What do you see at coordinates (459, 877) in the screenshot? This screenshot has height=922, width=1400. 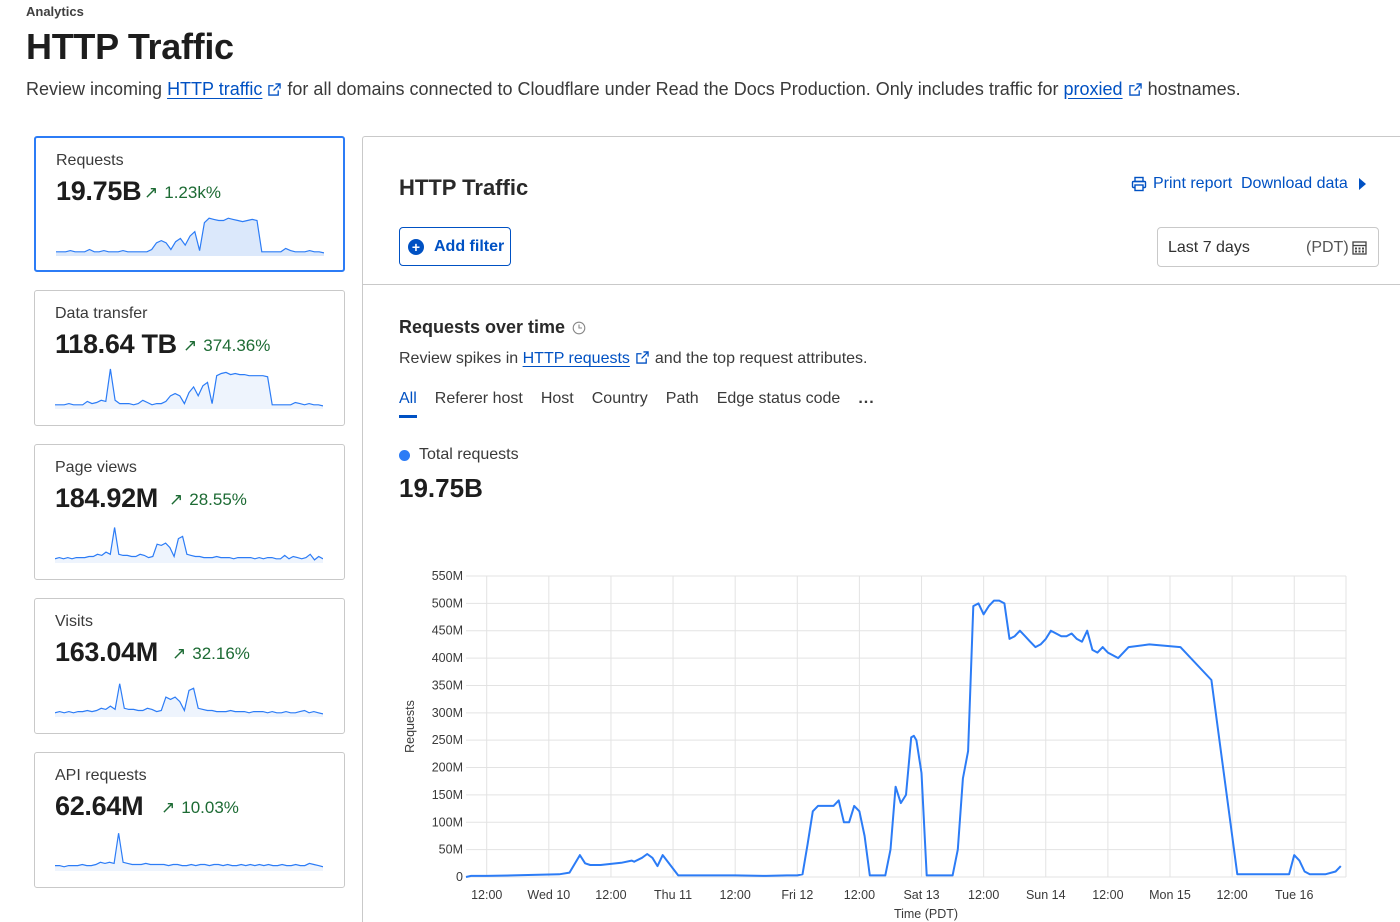 I see `y-tick-label: 0` at bounding box center [459, 877].